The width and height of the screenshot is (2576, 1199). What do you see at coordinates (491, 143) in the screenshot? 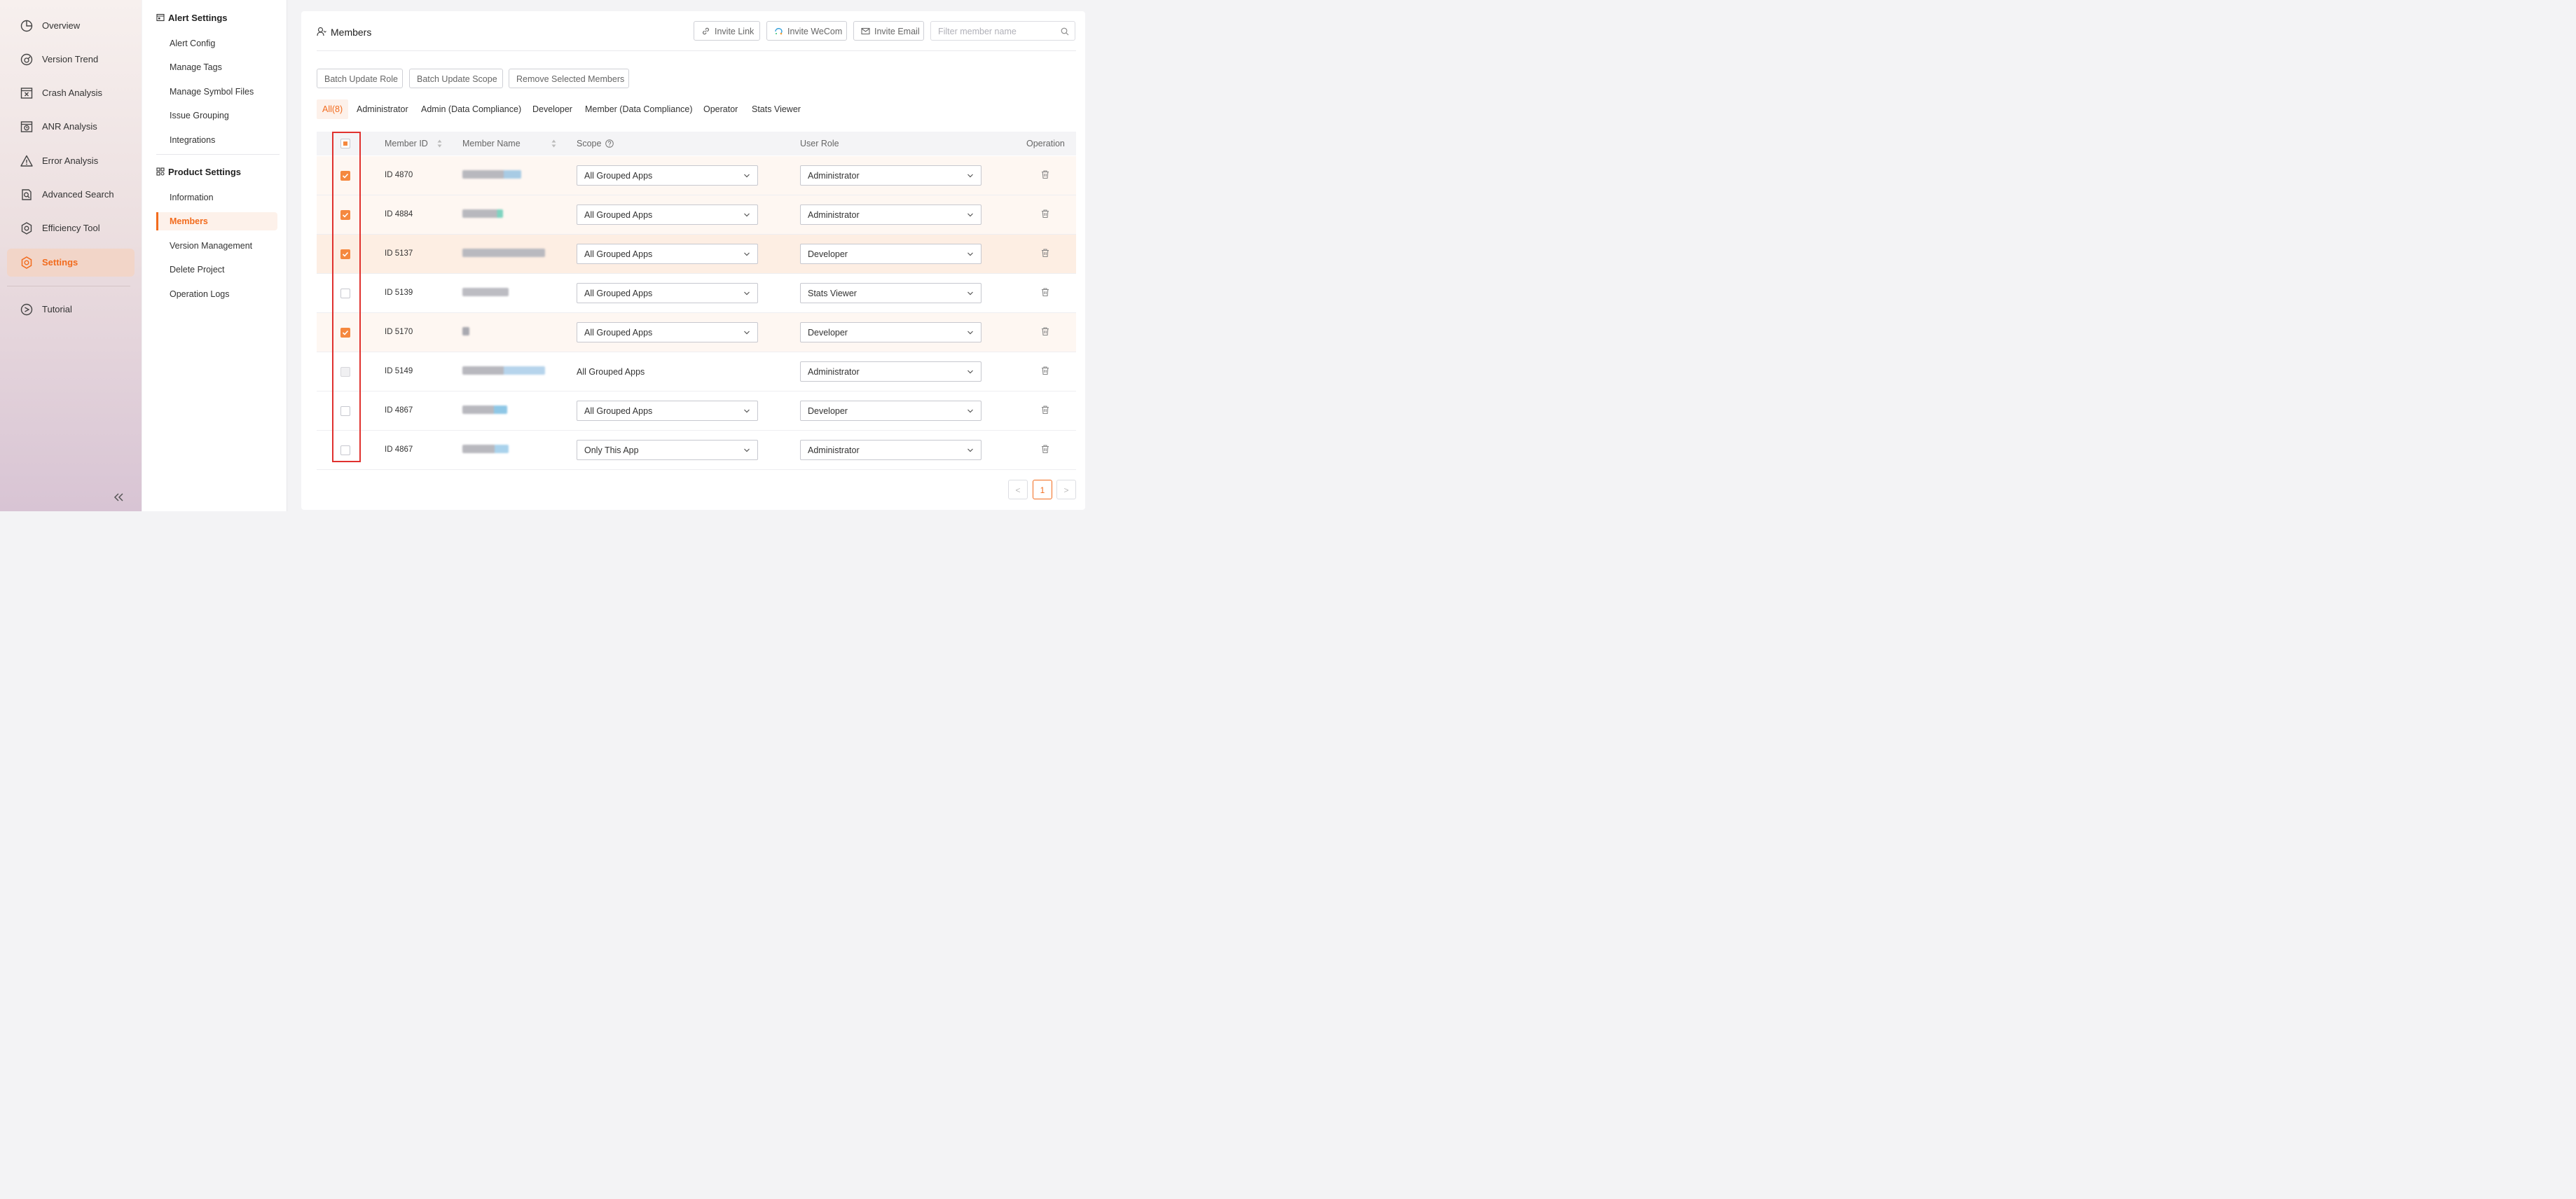
I see `col-member-name: Member Name` at bounding box center [491, 143].